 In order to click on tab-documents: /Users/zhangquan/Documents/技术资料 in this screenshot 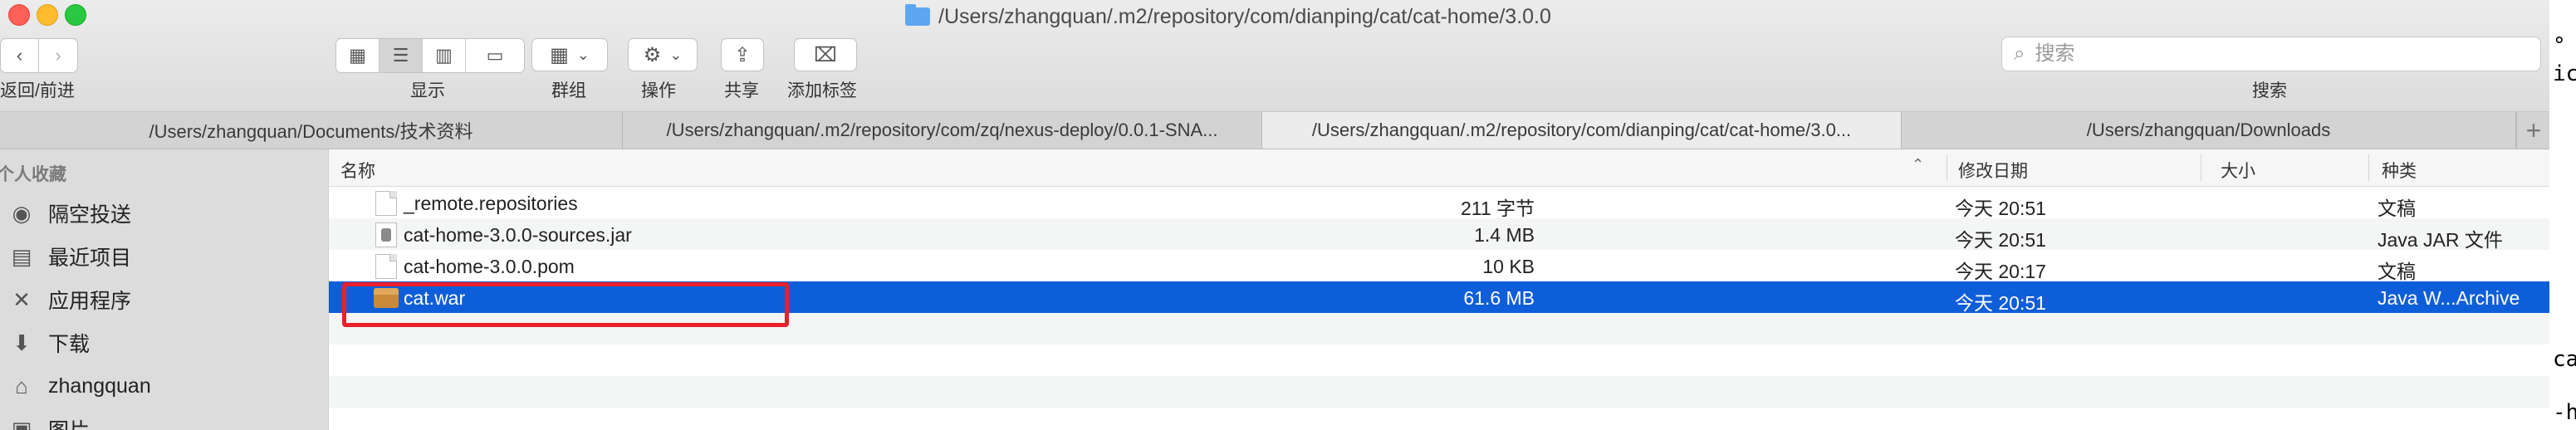, I will do `click(311, 130)`.